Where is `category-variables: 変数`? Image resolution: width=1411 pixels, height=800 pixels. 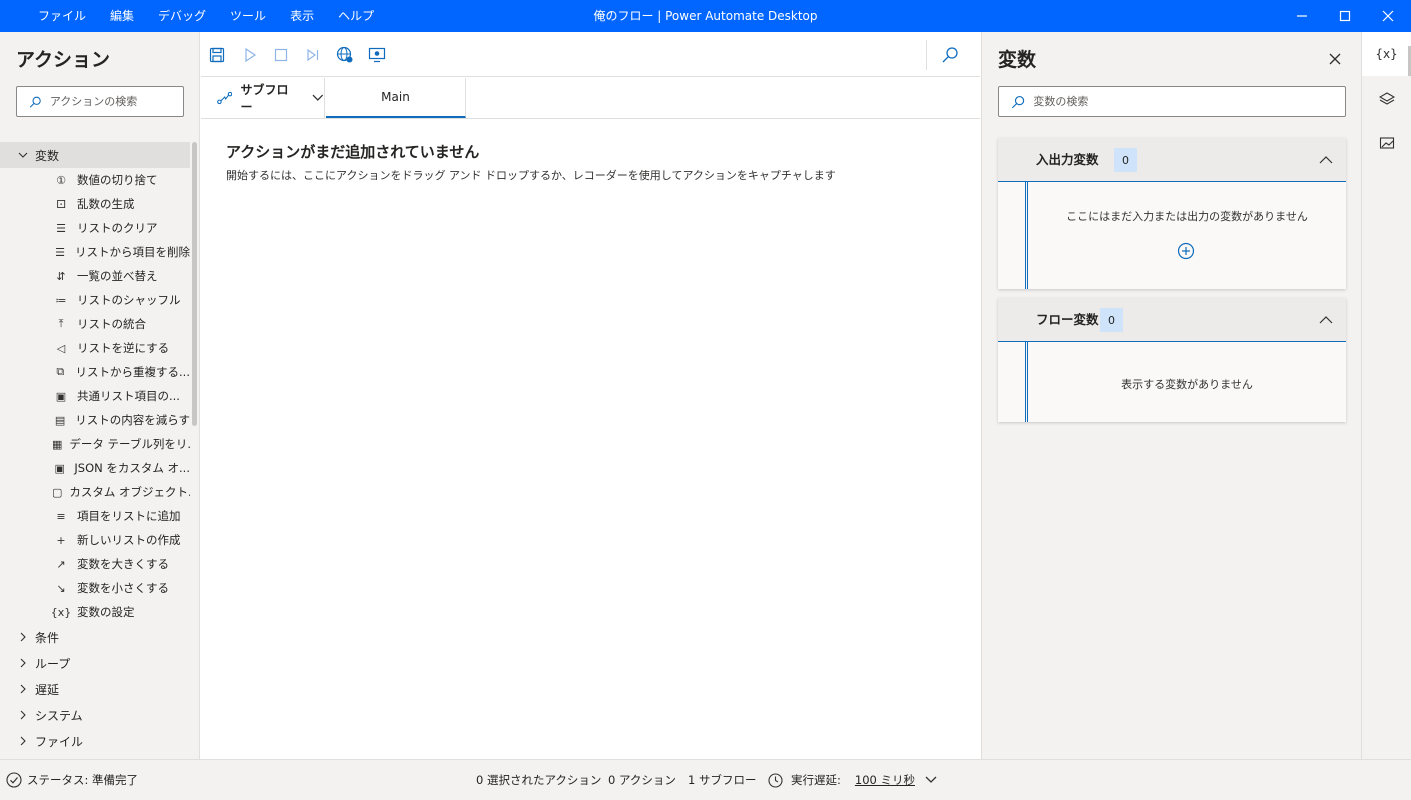
category-variables: 変数 is located at coordinates (95, 155).